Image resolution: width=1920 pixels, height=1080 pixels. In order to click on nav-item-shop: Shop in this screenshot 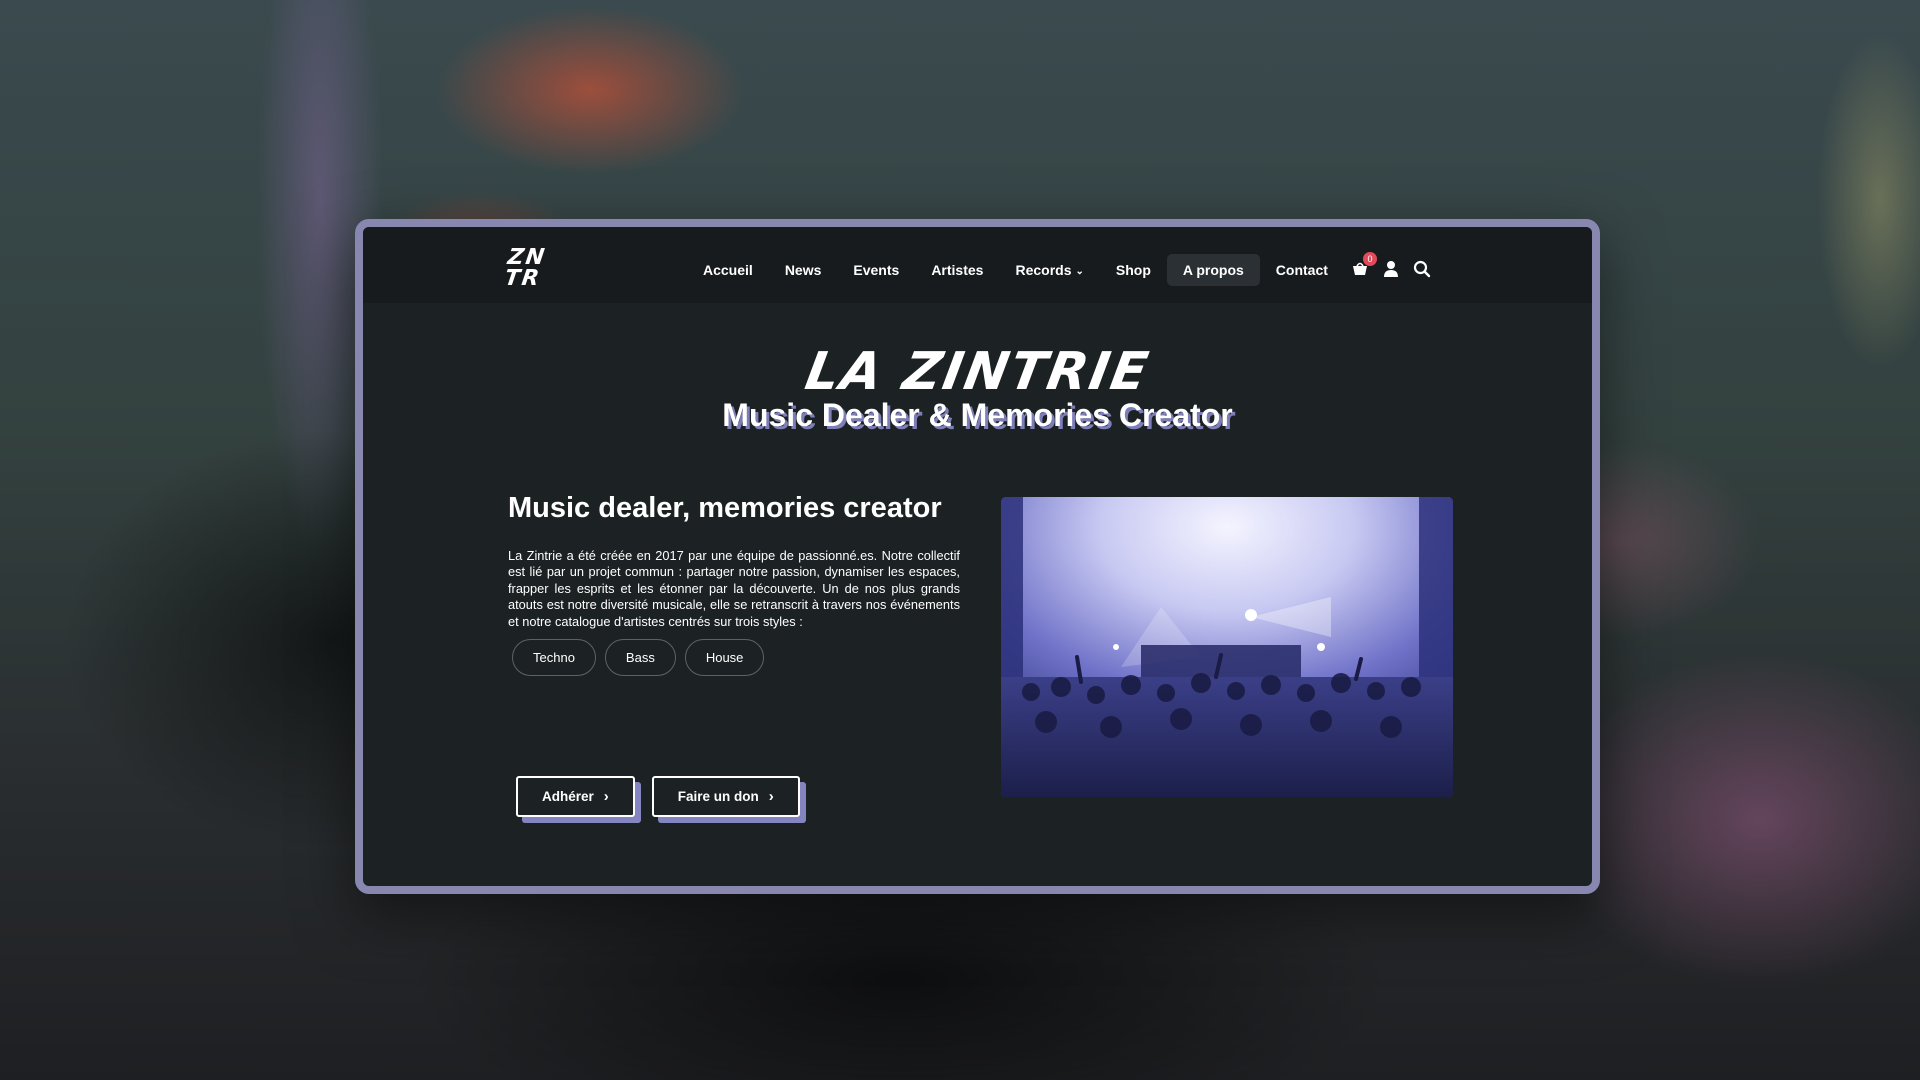, I will do `click(1133, 270)`.